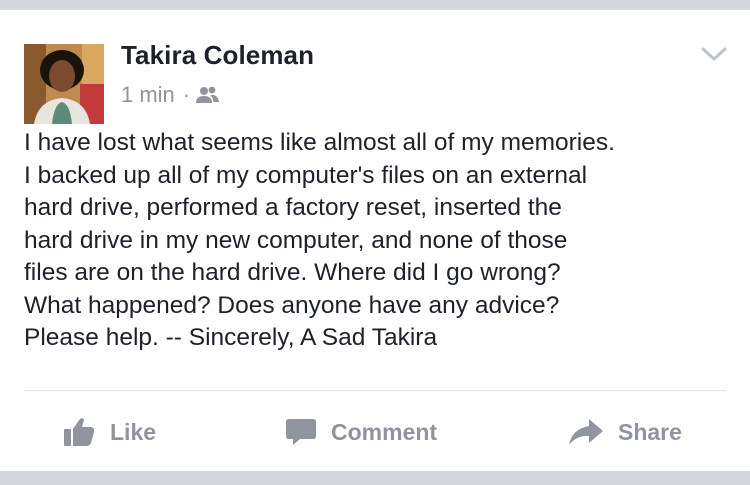  Describe the element at coordinates (148, 95) in the screenshot. I see `post-timestamp: 1 min` at that location.